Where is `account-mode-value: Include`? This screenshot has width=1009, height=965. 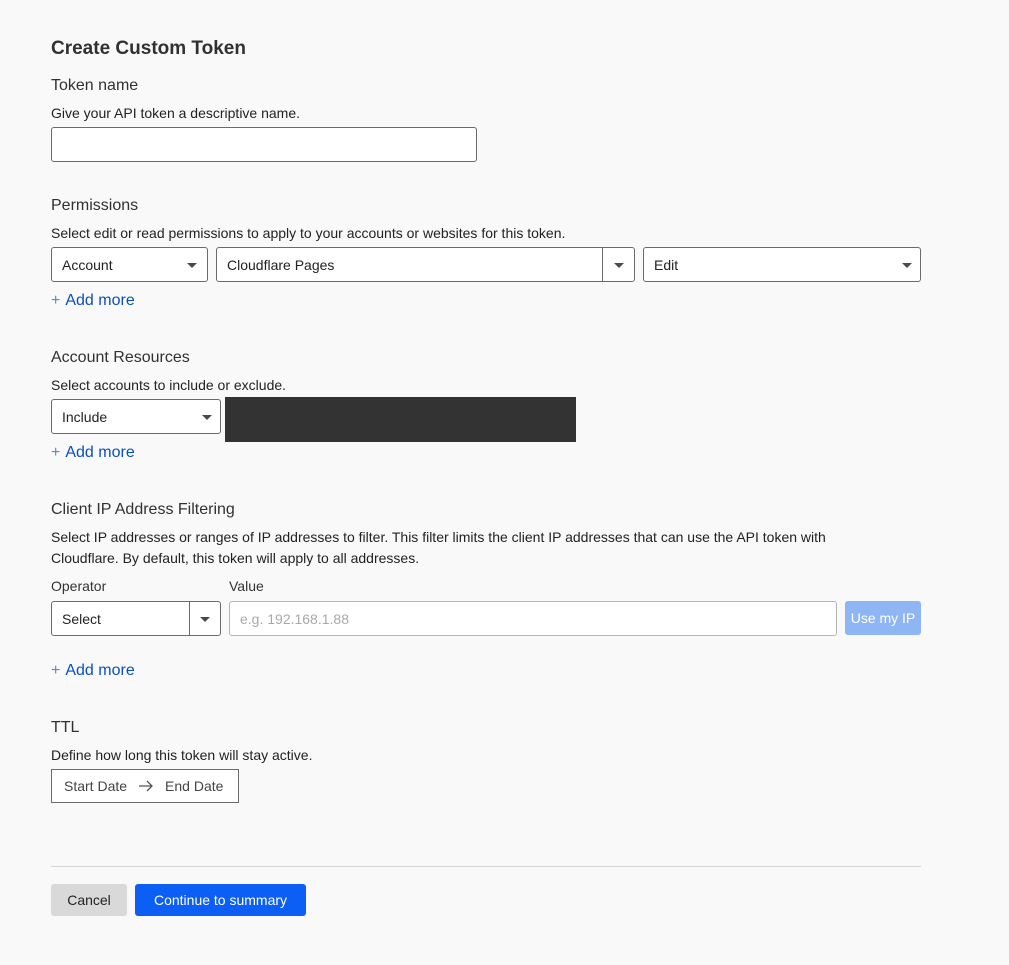
account-mode-value: Include is located at coordinates (85, 416).